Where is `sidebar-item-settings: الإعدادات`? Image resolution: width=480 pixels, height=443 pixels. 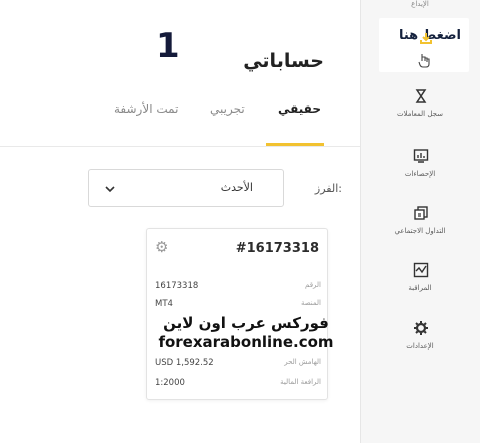 sidebar-item-settings: الإعدادات is located at coordinates (420, 345).